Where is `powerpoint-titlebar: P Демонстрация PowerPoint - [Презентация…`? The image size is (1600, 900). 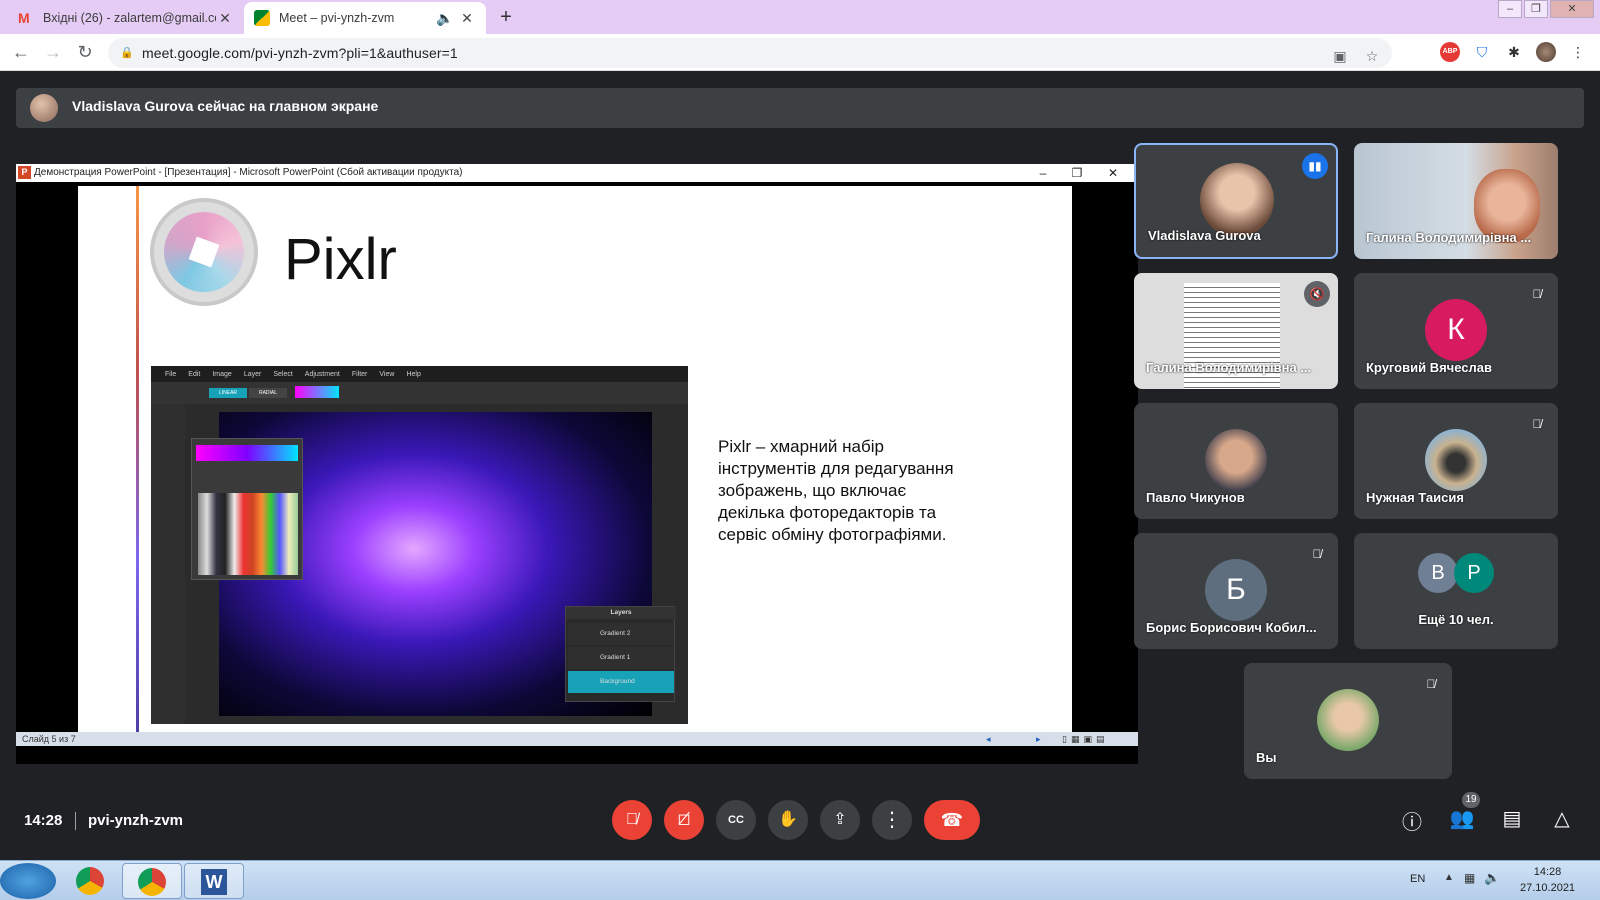
powerpoint-titlebar: P Демонстрация PowerPoint - [Презентация… is located at coordinates (577, 173).